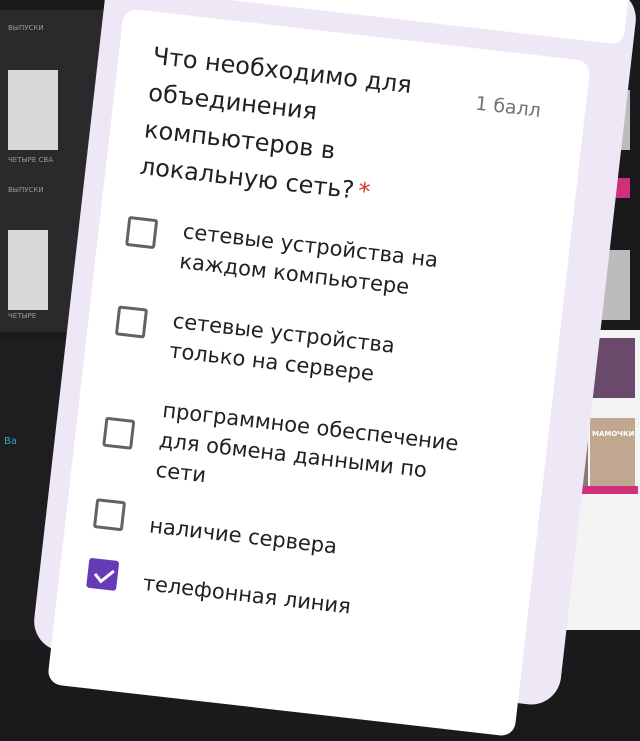  I want to click on option-label: телефонная линия, so click(247, 595).